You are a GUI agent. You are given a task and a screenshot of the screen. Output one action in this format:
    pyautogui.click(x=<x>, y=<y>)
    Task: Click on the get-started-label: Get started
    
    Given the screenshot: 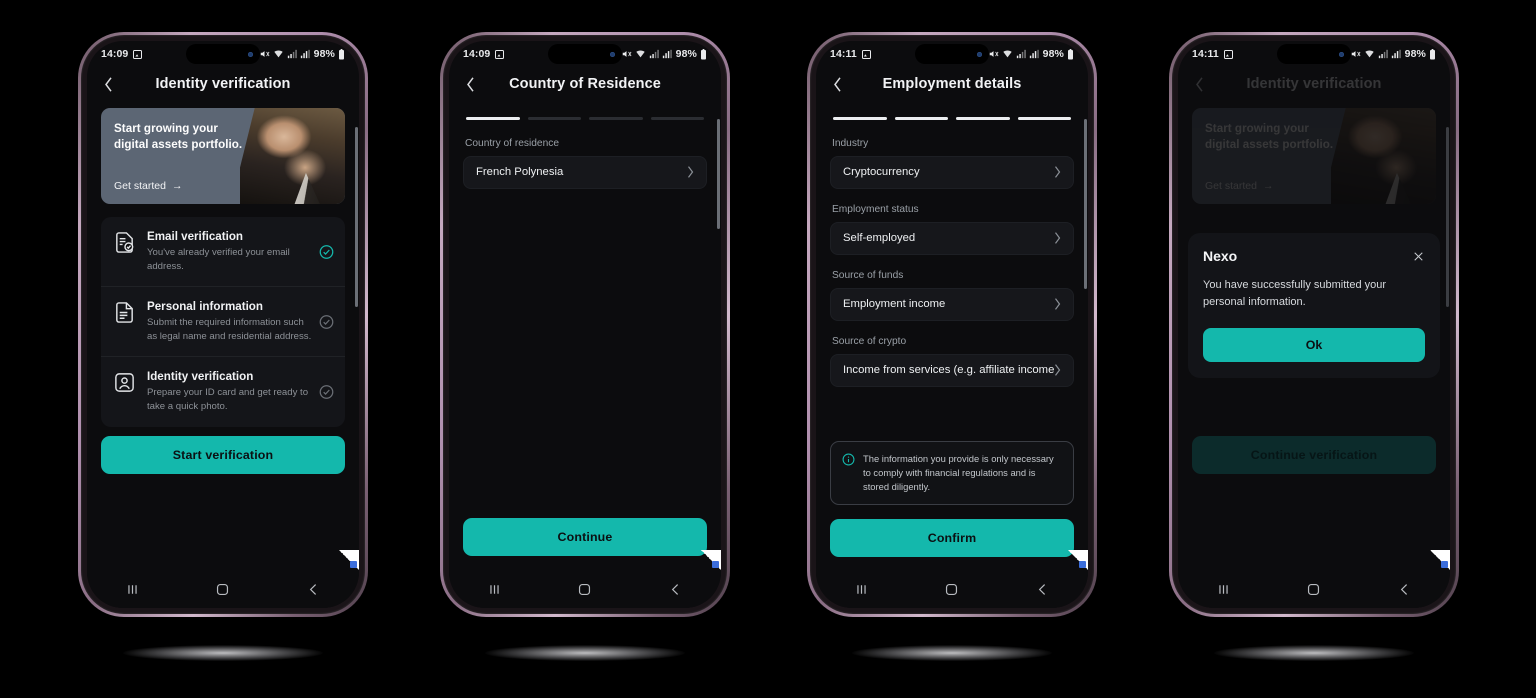 What is the action you would take?
    pyautogui.click(x=140, y=186)
    